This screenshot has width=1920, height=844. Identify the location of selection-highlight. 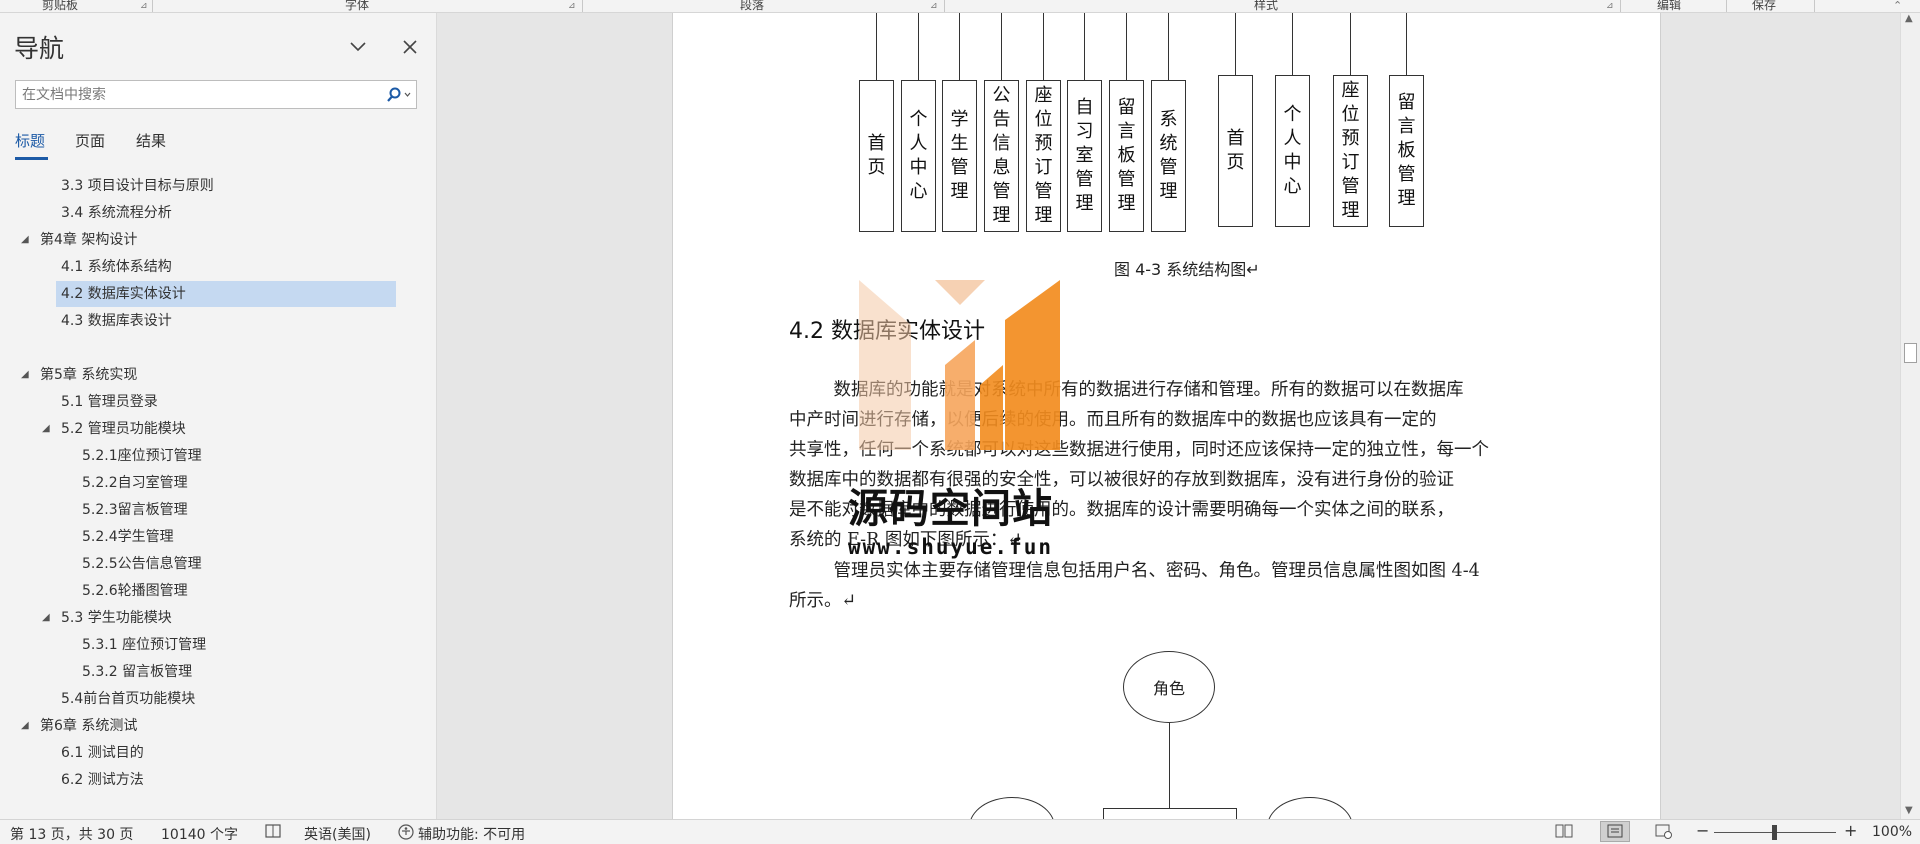
(215, 348).